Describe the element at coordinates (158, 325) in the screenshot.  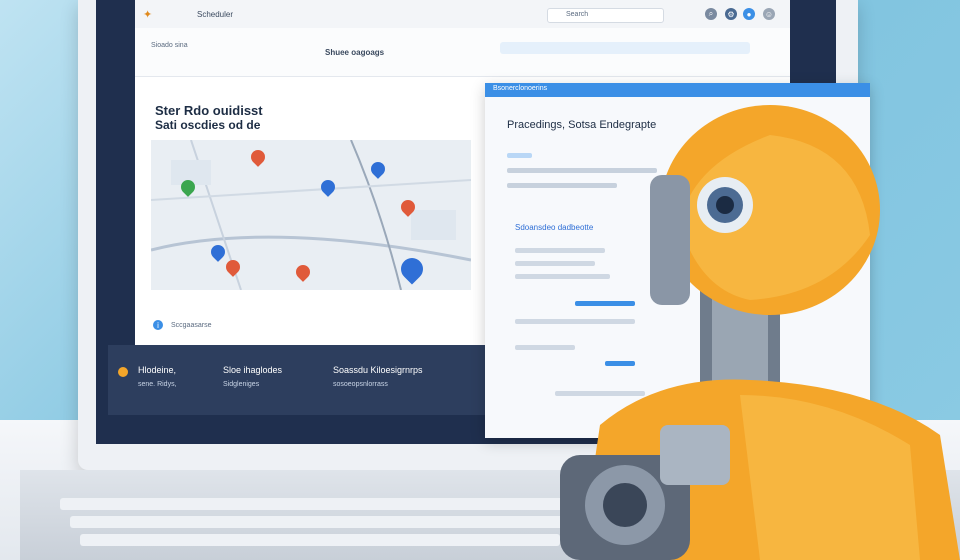
I see `map-info-icon: i` at that location.